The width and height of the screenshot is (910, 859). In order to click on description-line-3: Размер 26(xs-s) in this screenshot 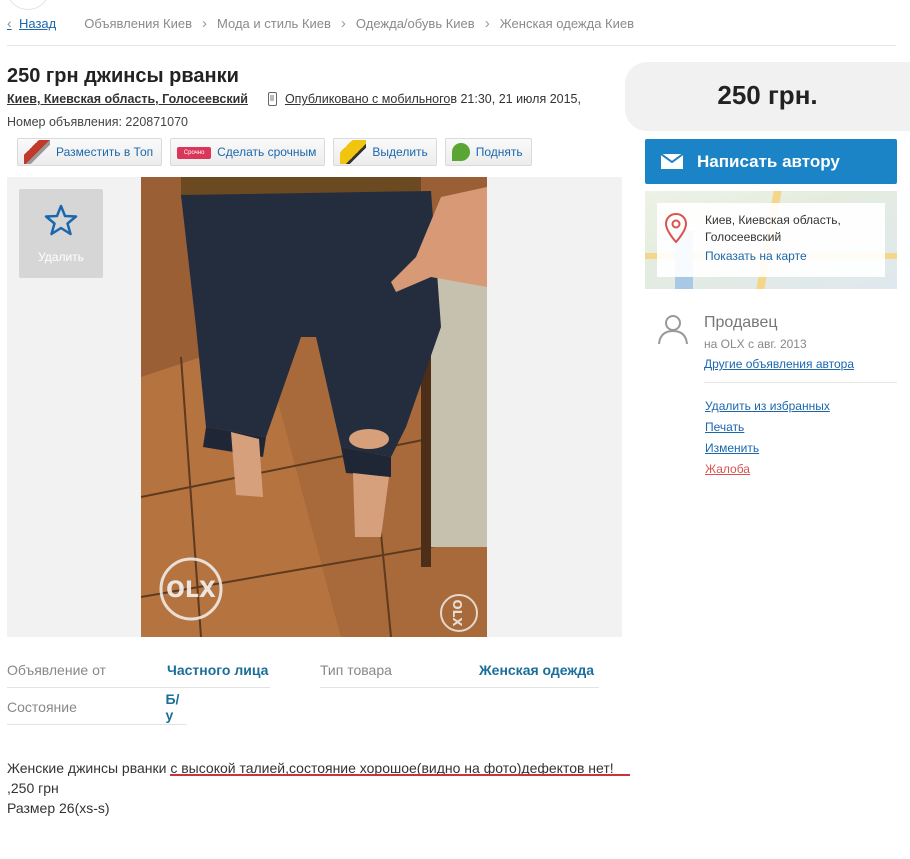, I will do `click(58, 808)`.